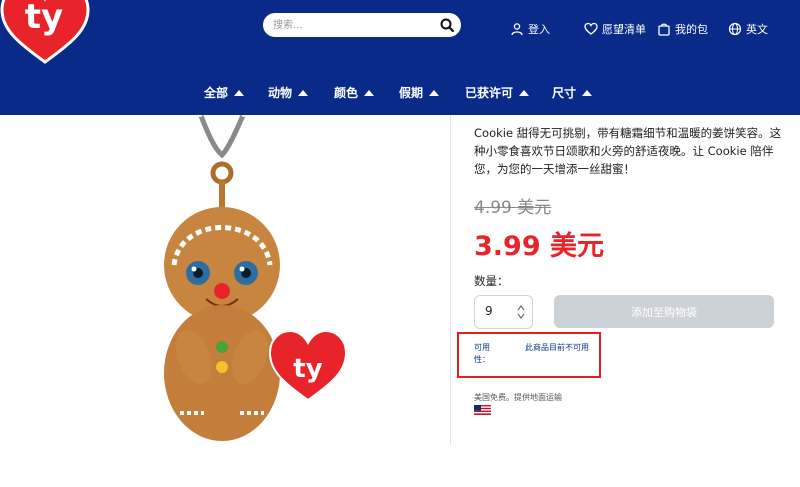  I want to click on quantity-label: 数量：, so click(491, 281).